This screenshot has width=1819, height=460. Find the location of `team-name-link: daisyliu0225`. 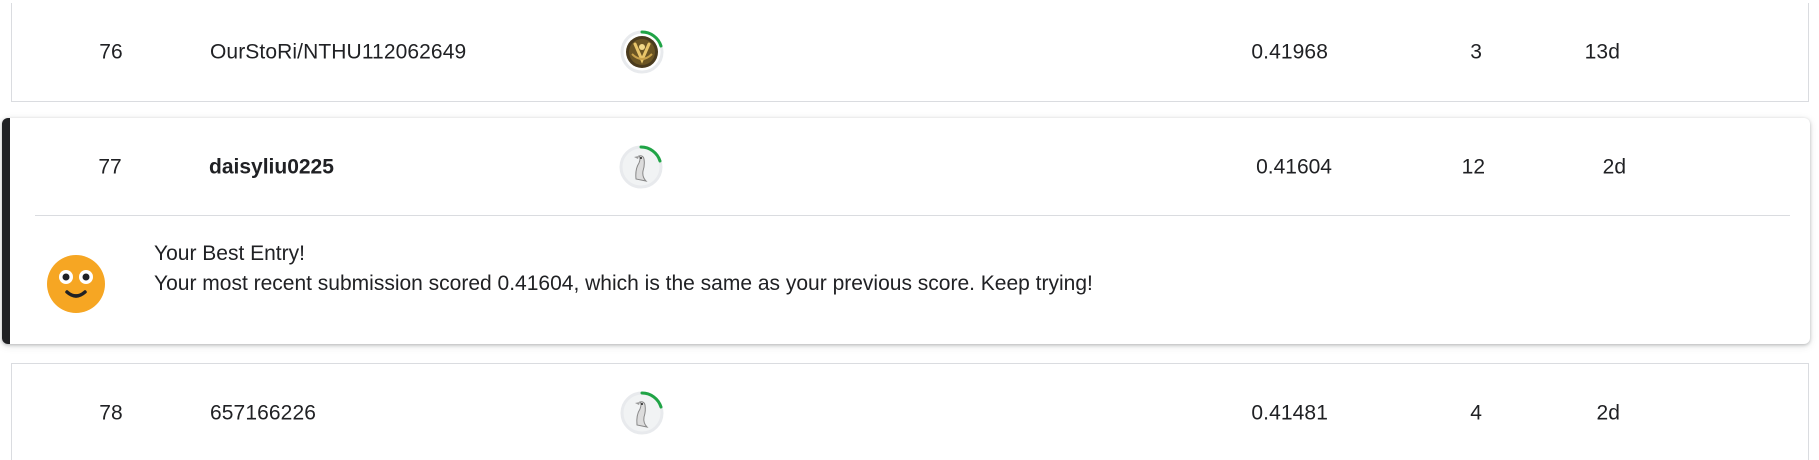

team-name-link: daisyliu0225 is located at coordinates (271, 167).